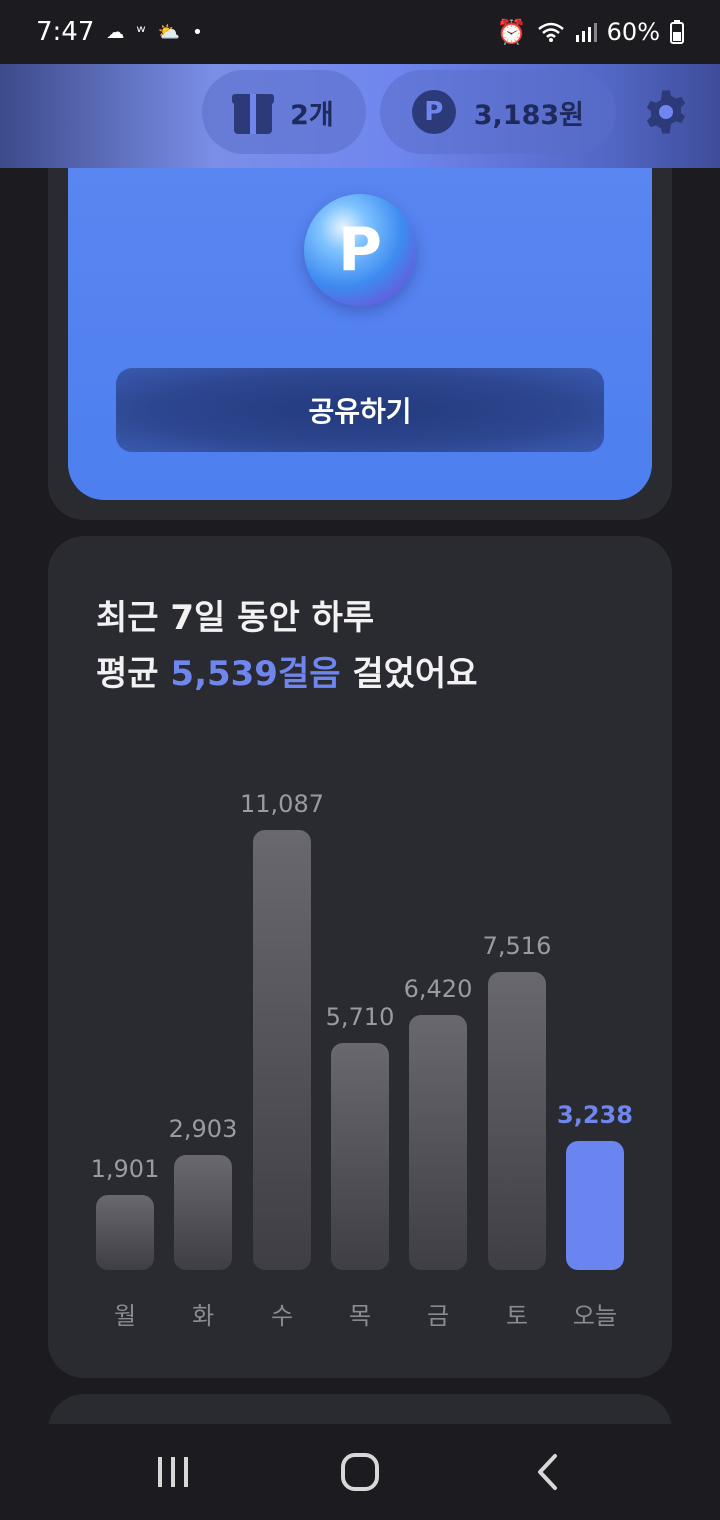 This screenshot has width=720, height=1520. What do you see at coordinates (203, 1316) in the screenshot?
I see `chart-day-label: 화` at bounding box center [203, 1316].